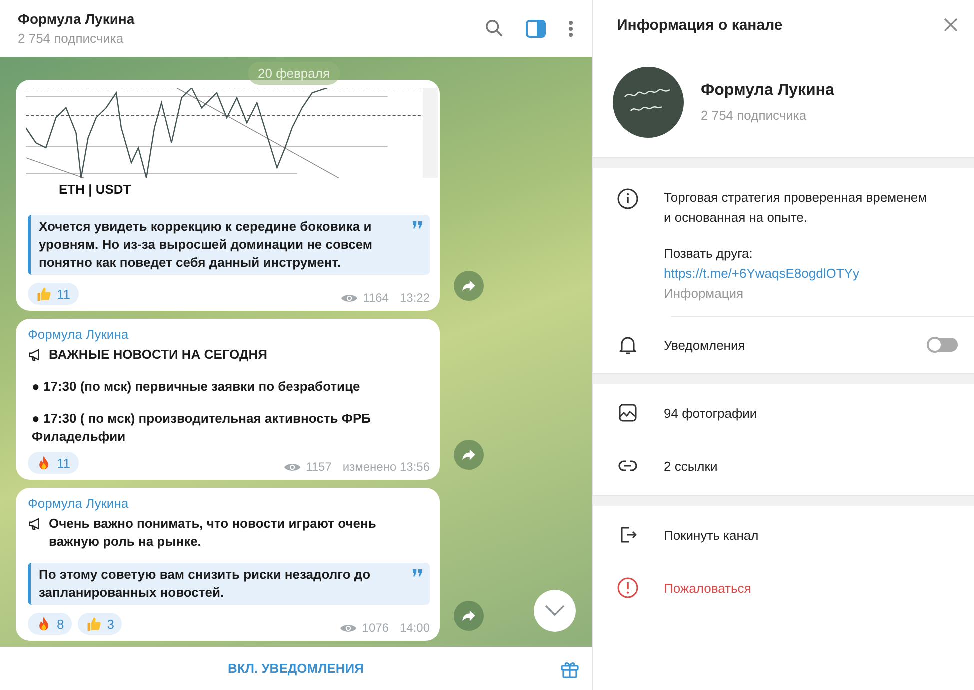  Describe the element at coordinates (158, 355) in the screenshot. I see `message-text: ВАЖНЫЕ НОВОСТИ НА СЕГОДНЯ` at that location.